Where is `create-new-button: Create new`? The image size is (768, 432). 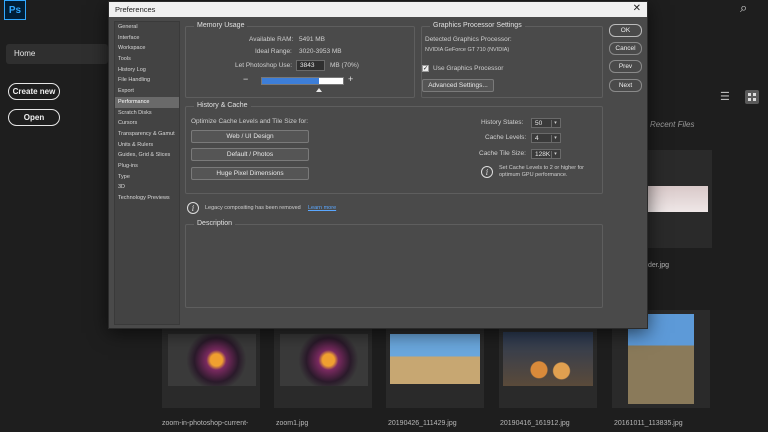 create-new-button: Create new is located at coordinates (34, 91).